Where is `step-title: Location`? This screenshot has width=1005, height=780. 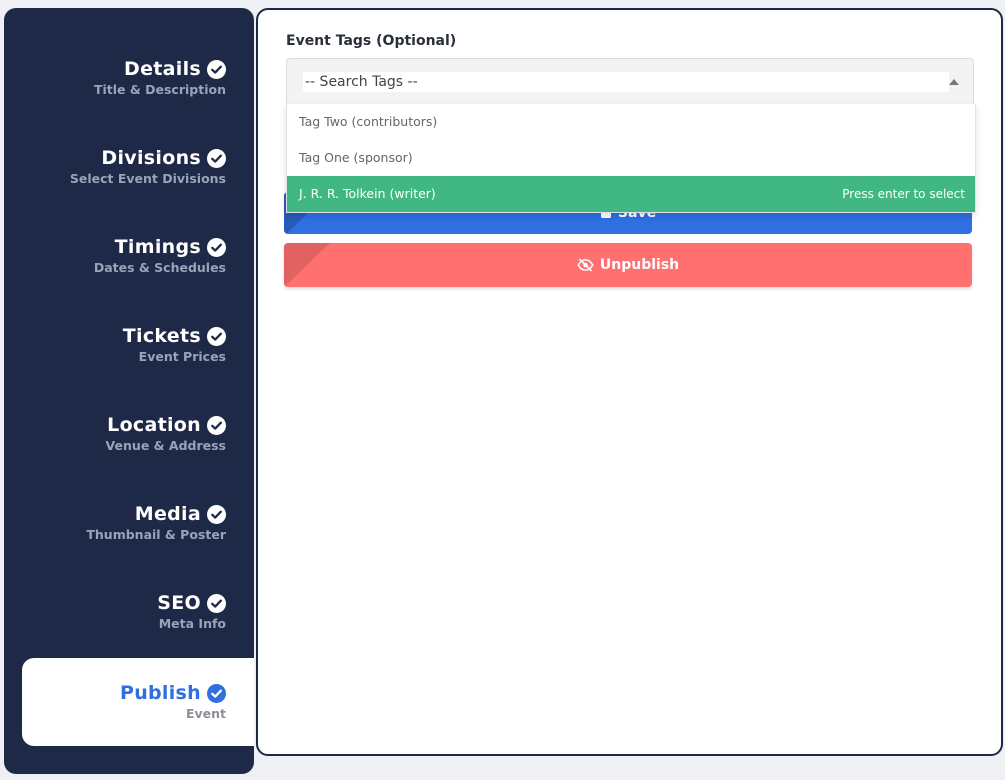 step-title: Location is located at coordinates (154, 425).